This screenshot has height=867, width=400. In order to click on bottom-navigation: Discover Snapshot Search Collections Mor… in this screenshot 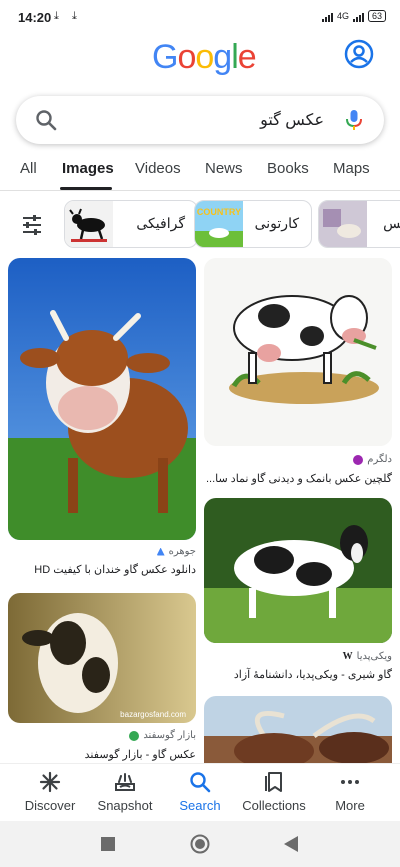, I will do `click(200, 792)`.